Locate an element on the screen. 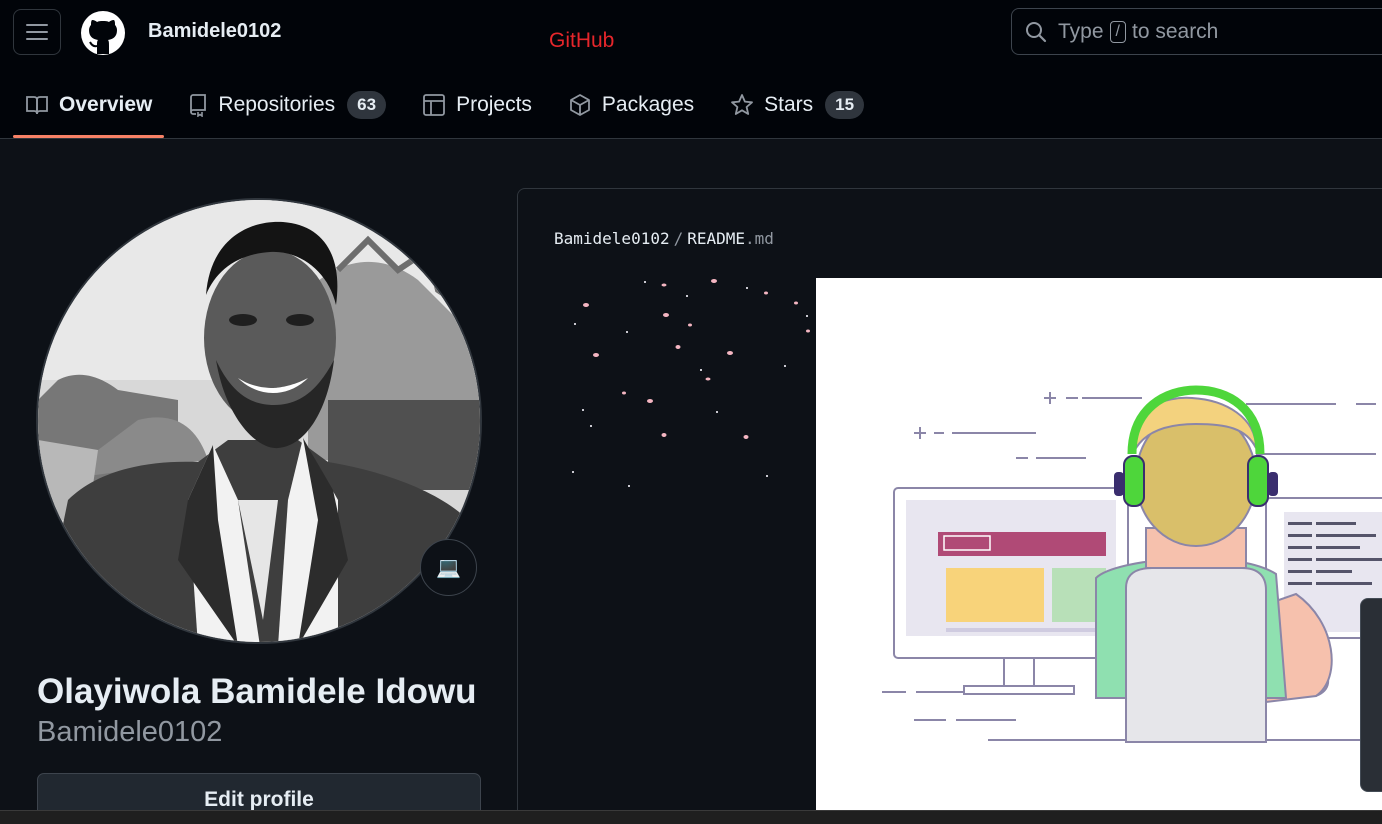 The image size is (1382, 824). tab-overview: Overview is located at coordinates (89, 110).